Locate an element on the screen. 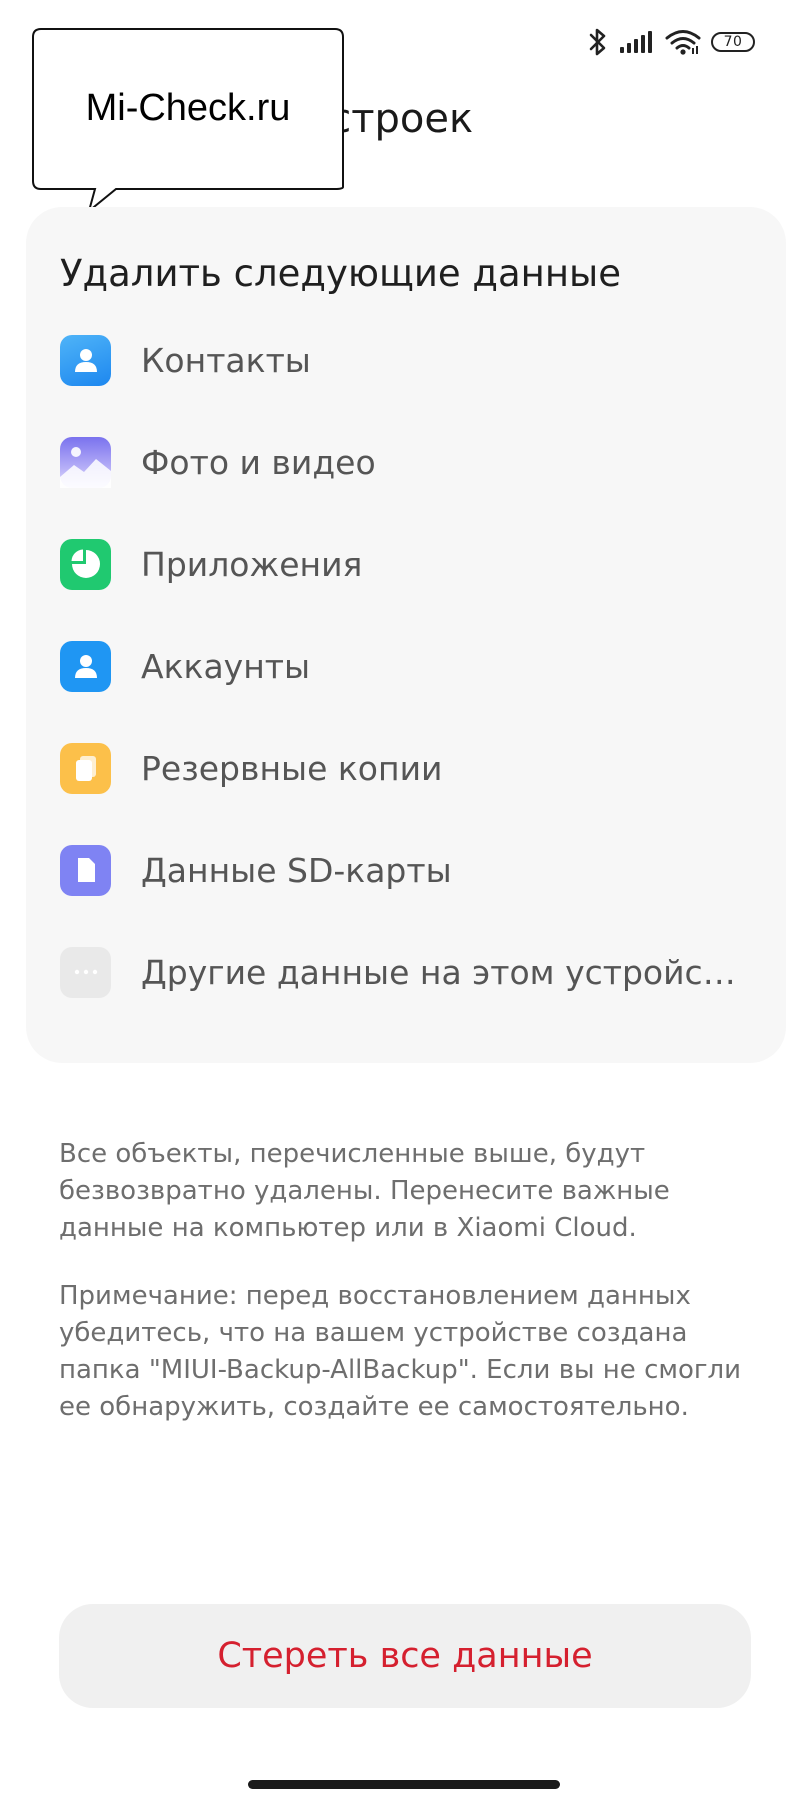 Image resolution: width=810 pixels, height=1800 pixels. list-item-gallery: Фото и видео is located at coordinates (218, 462).